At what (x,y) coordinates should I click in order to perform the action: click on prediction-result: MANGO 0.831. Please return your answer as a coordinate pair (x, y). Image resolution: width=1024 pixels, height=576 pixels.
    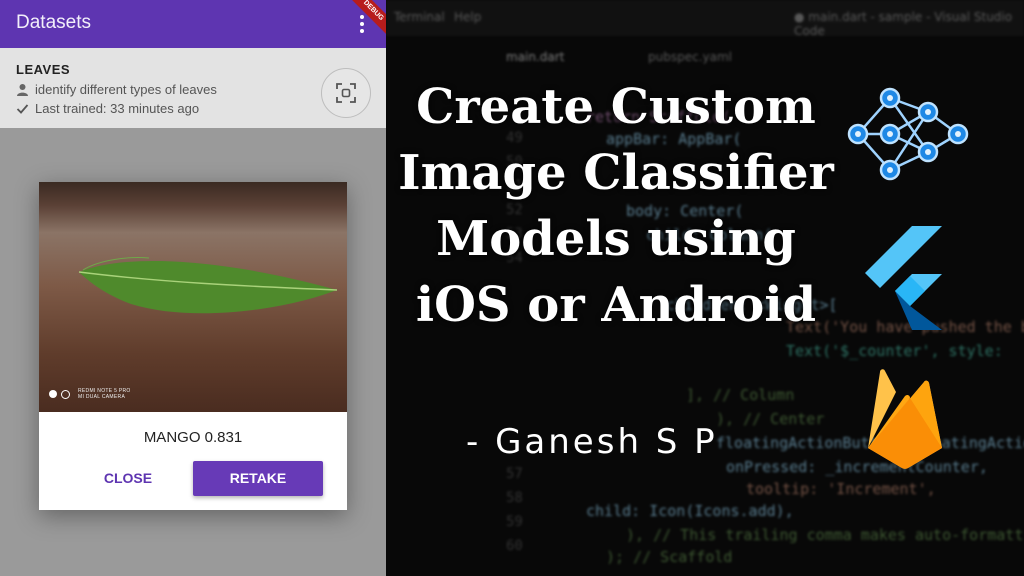
    Looking at the image, I should click on (193, 437).